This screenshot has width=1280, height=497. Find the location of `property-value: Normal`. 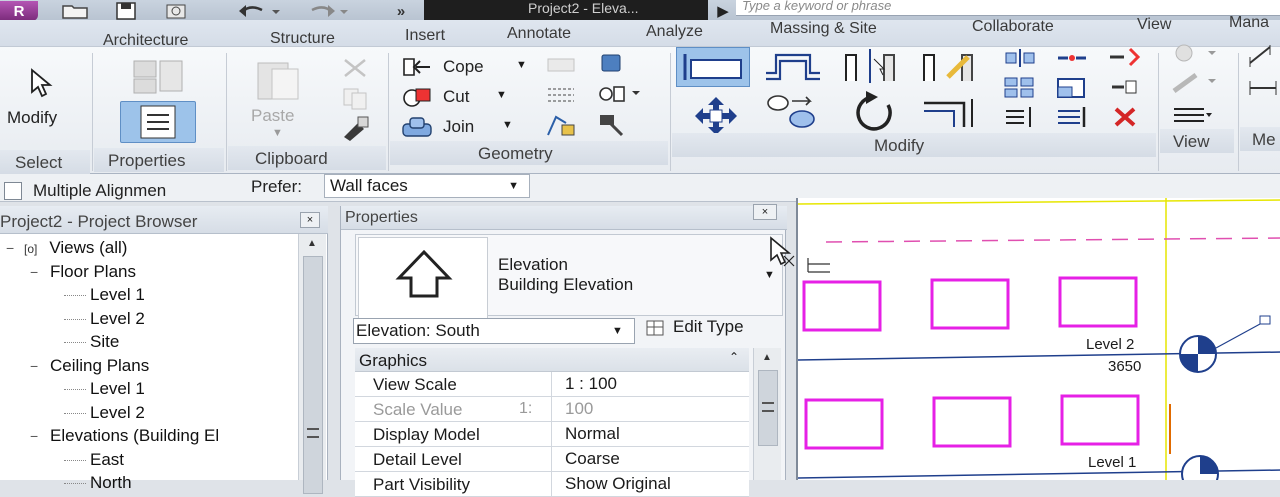

property-value: Normal is located at coordinates (592, 434).